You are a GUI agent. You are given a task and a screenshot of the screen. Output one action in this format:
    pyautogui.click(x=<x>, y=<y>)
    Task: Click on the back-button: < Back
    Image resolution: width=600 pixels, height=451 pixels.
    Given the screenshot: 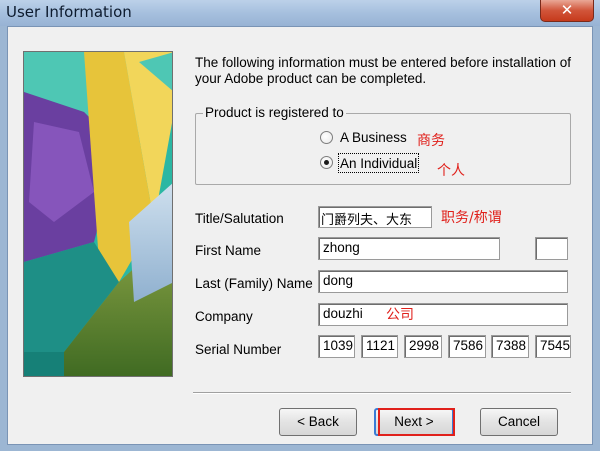 What is the action you would take?
    pyautogui.click(x=318, y=422)
    